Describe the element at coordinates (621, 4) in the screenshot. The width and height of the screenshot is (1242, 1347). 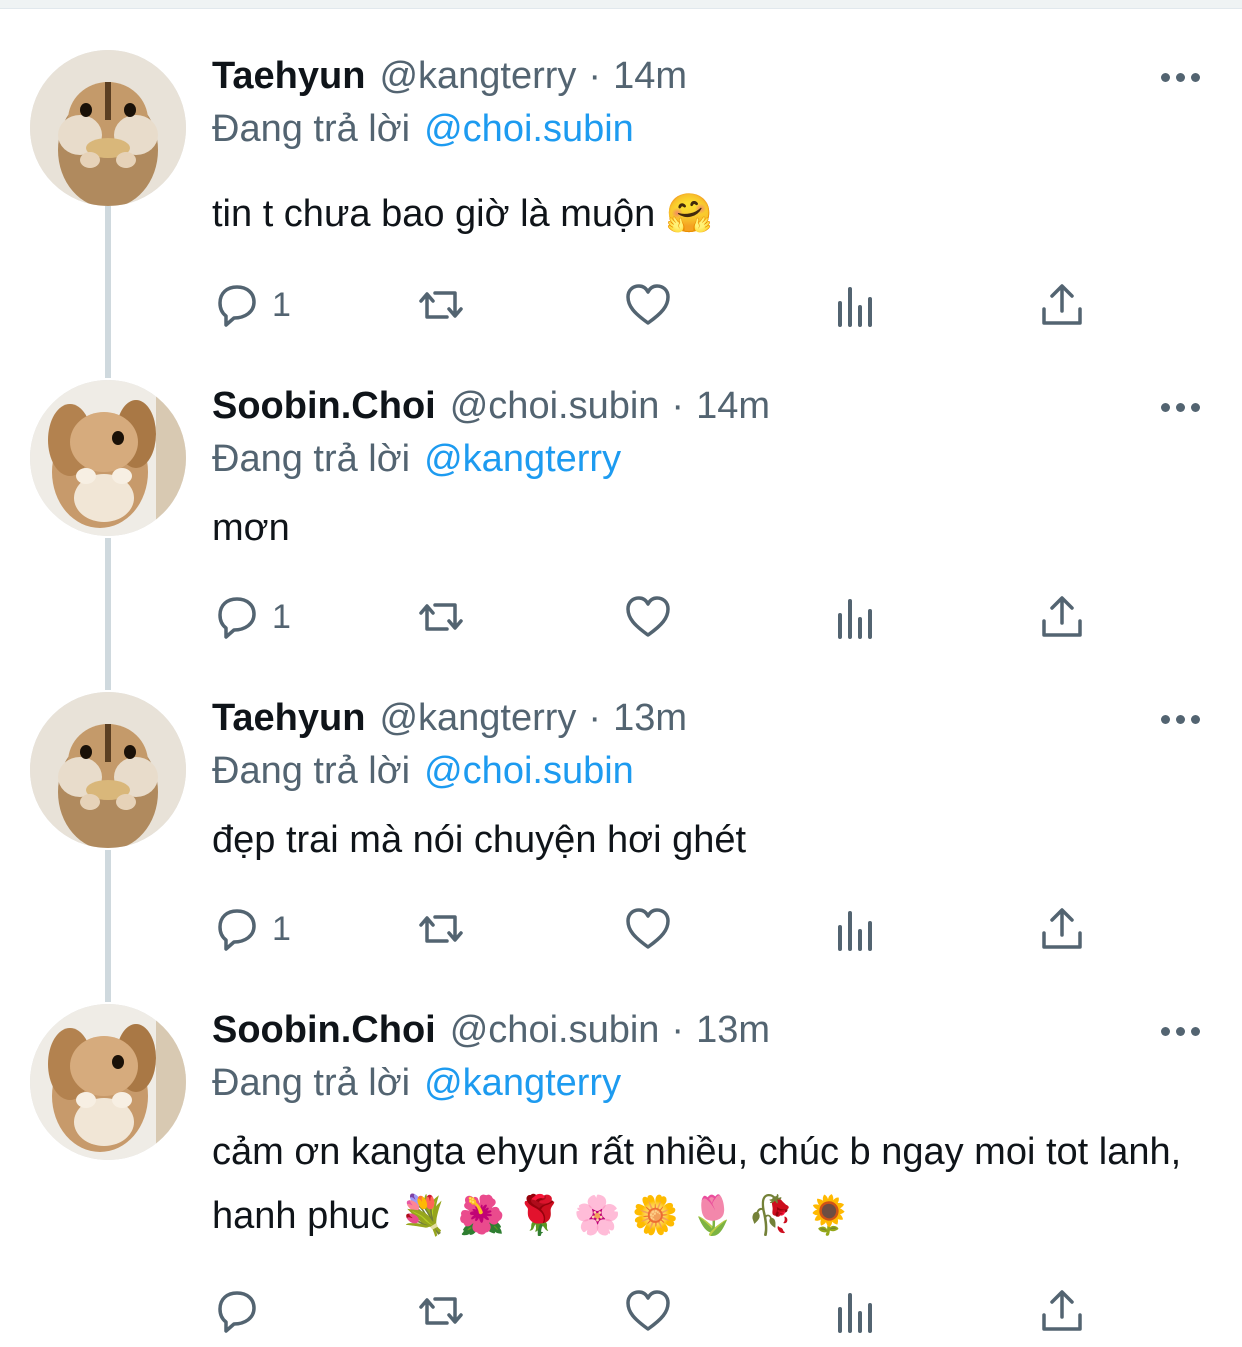
I see `top-divider` at that location.